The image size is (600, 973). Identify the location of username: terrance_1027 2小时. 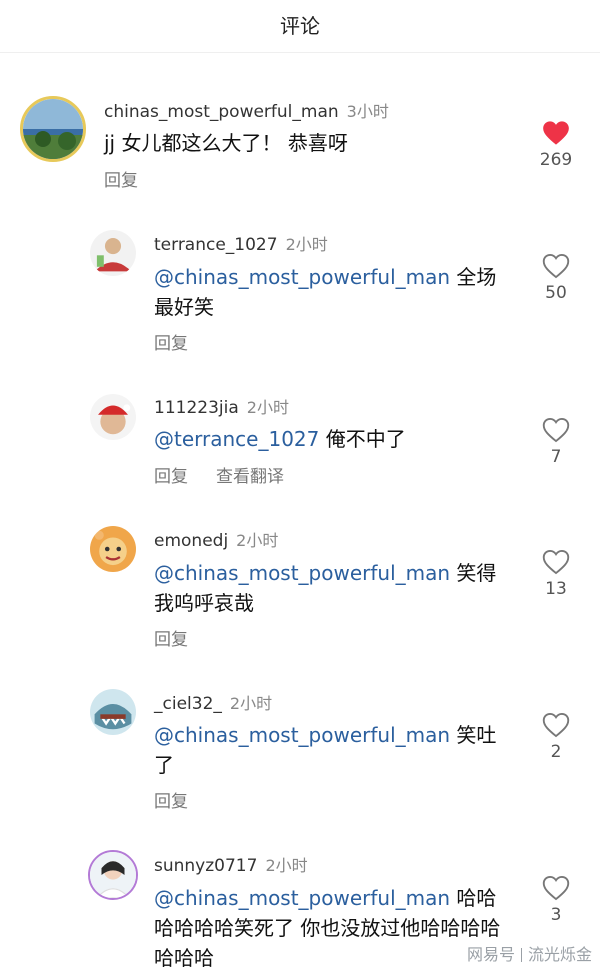
(241, 243).